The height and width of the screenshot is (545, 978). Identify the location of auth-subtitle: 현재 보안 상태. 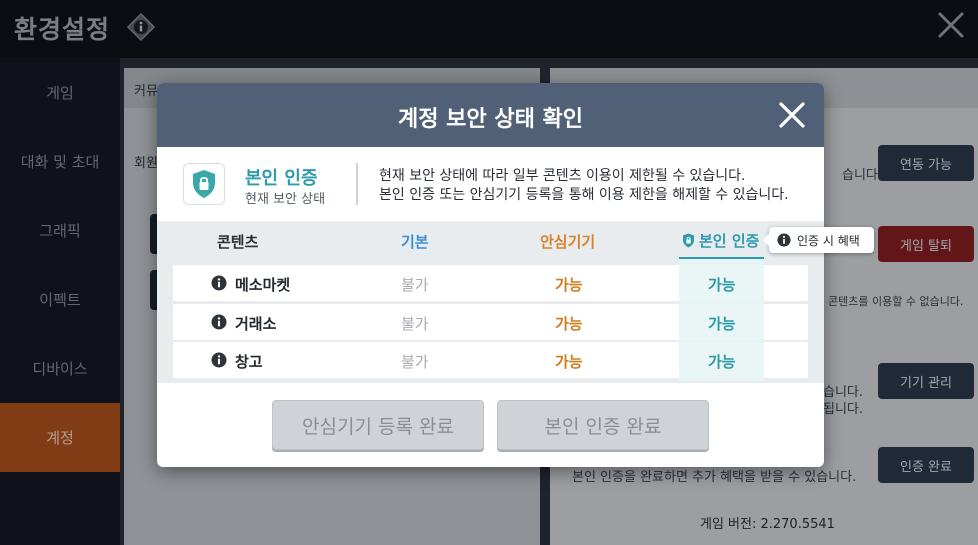
(285, 199).